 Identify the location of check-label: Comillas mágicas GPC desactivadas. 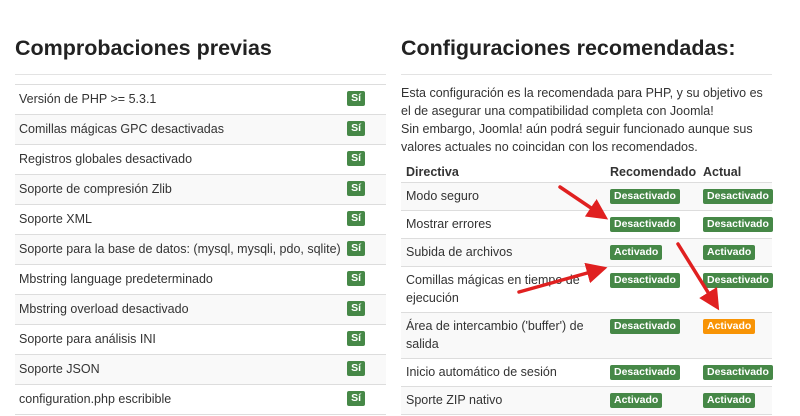
(121, 129).